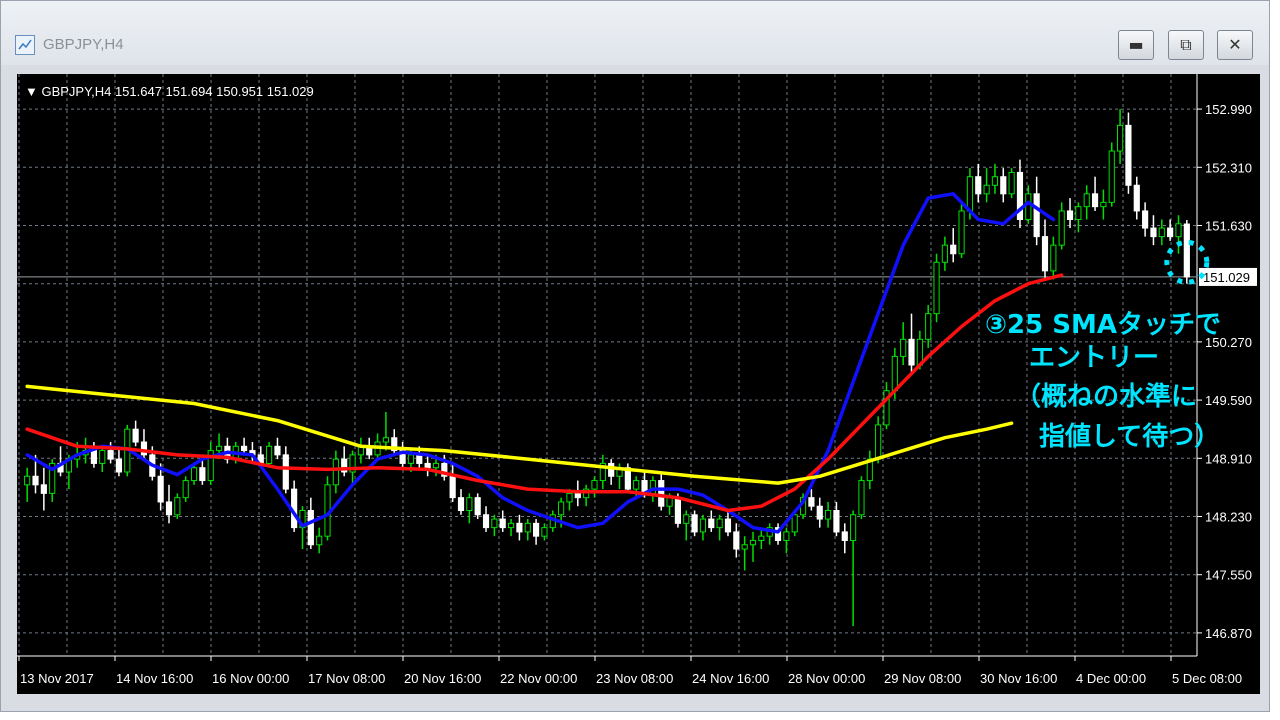 The image size is (1280, 720). I want to click on annotation-text-line: ③25 SMAタッチで, so click(1103, 325).